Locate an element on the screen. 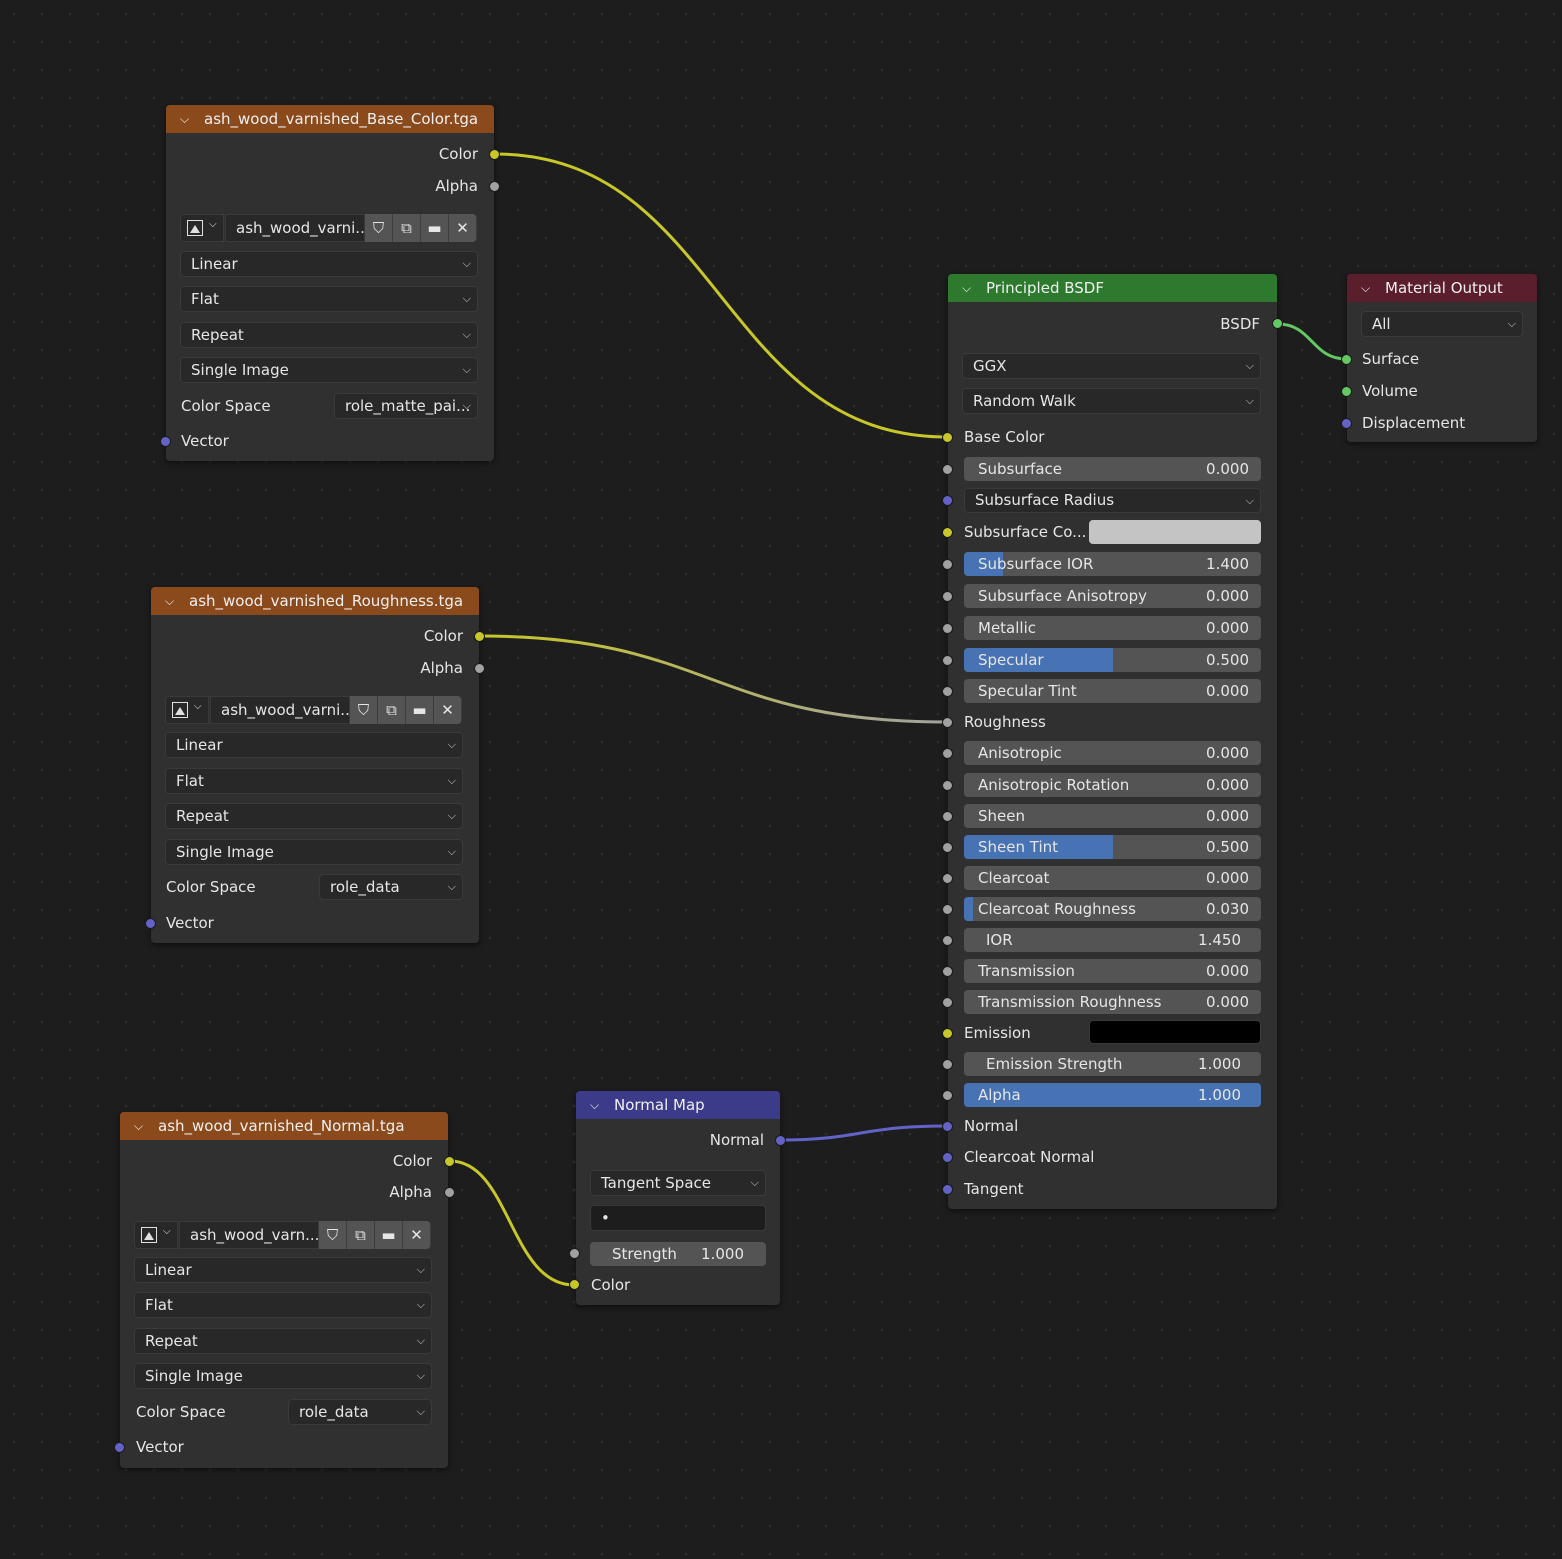 Image resolution: width=1562 pixels, height=1559 pixels. clearcoat-slider: Clearcoat 0.000 is located at coordinates (1112, 878).